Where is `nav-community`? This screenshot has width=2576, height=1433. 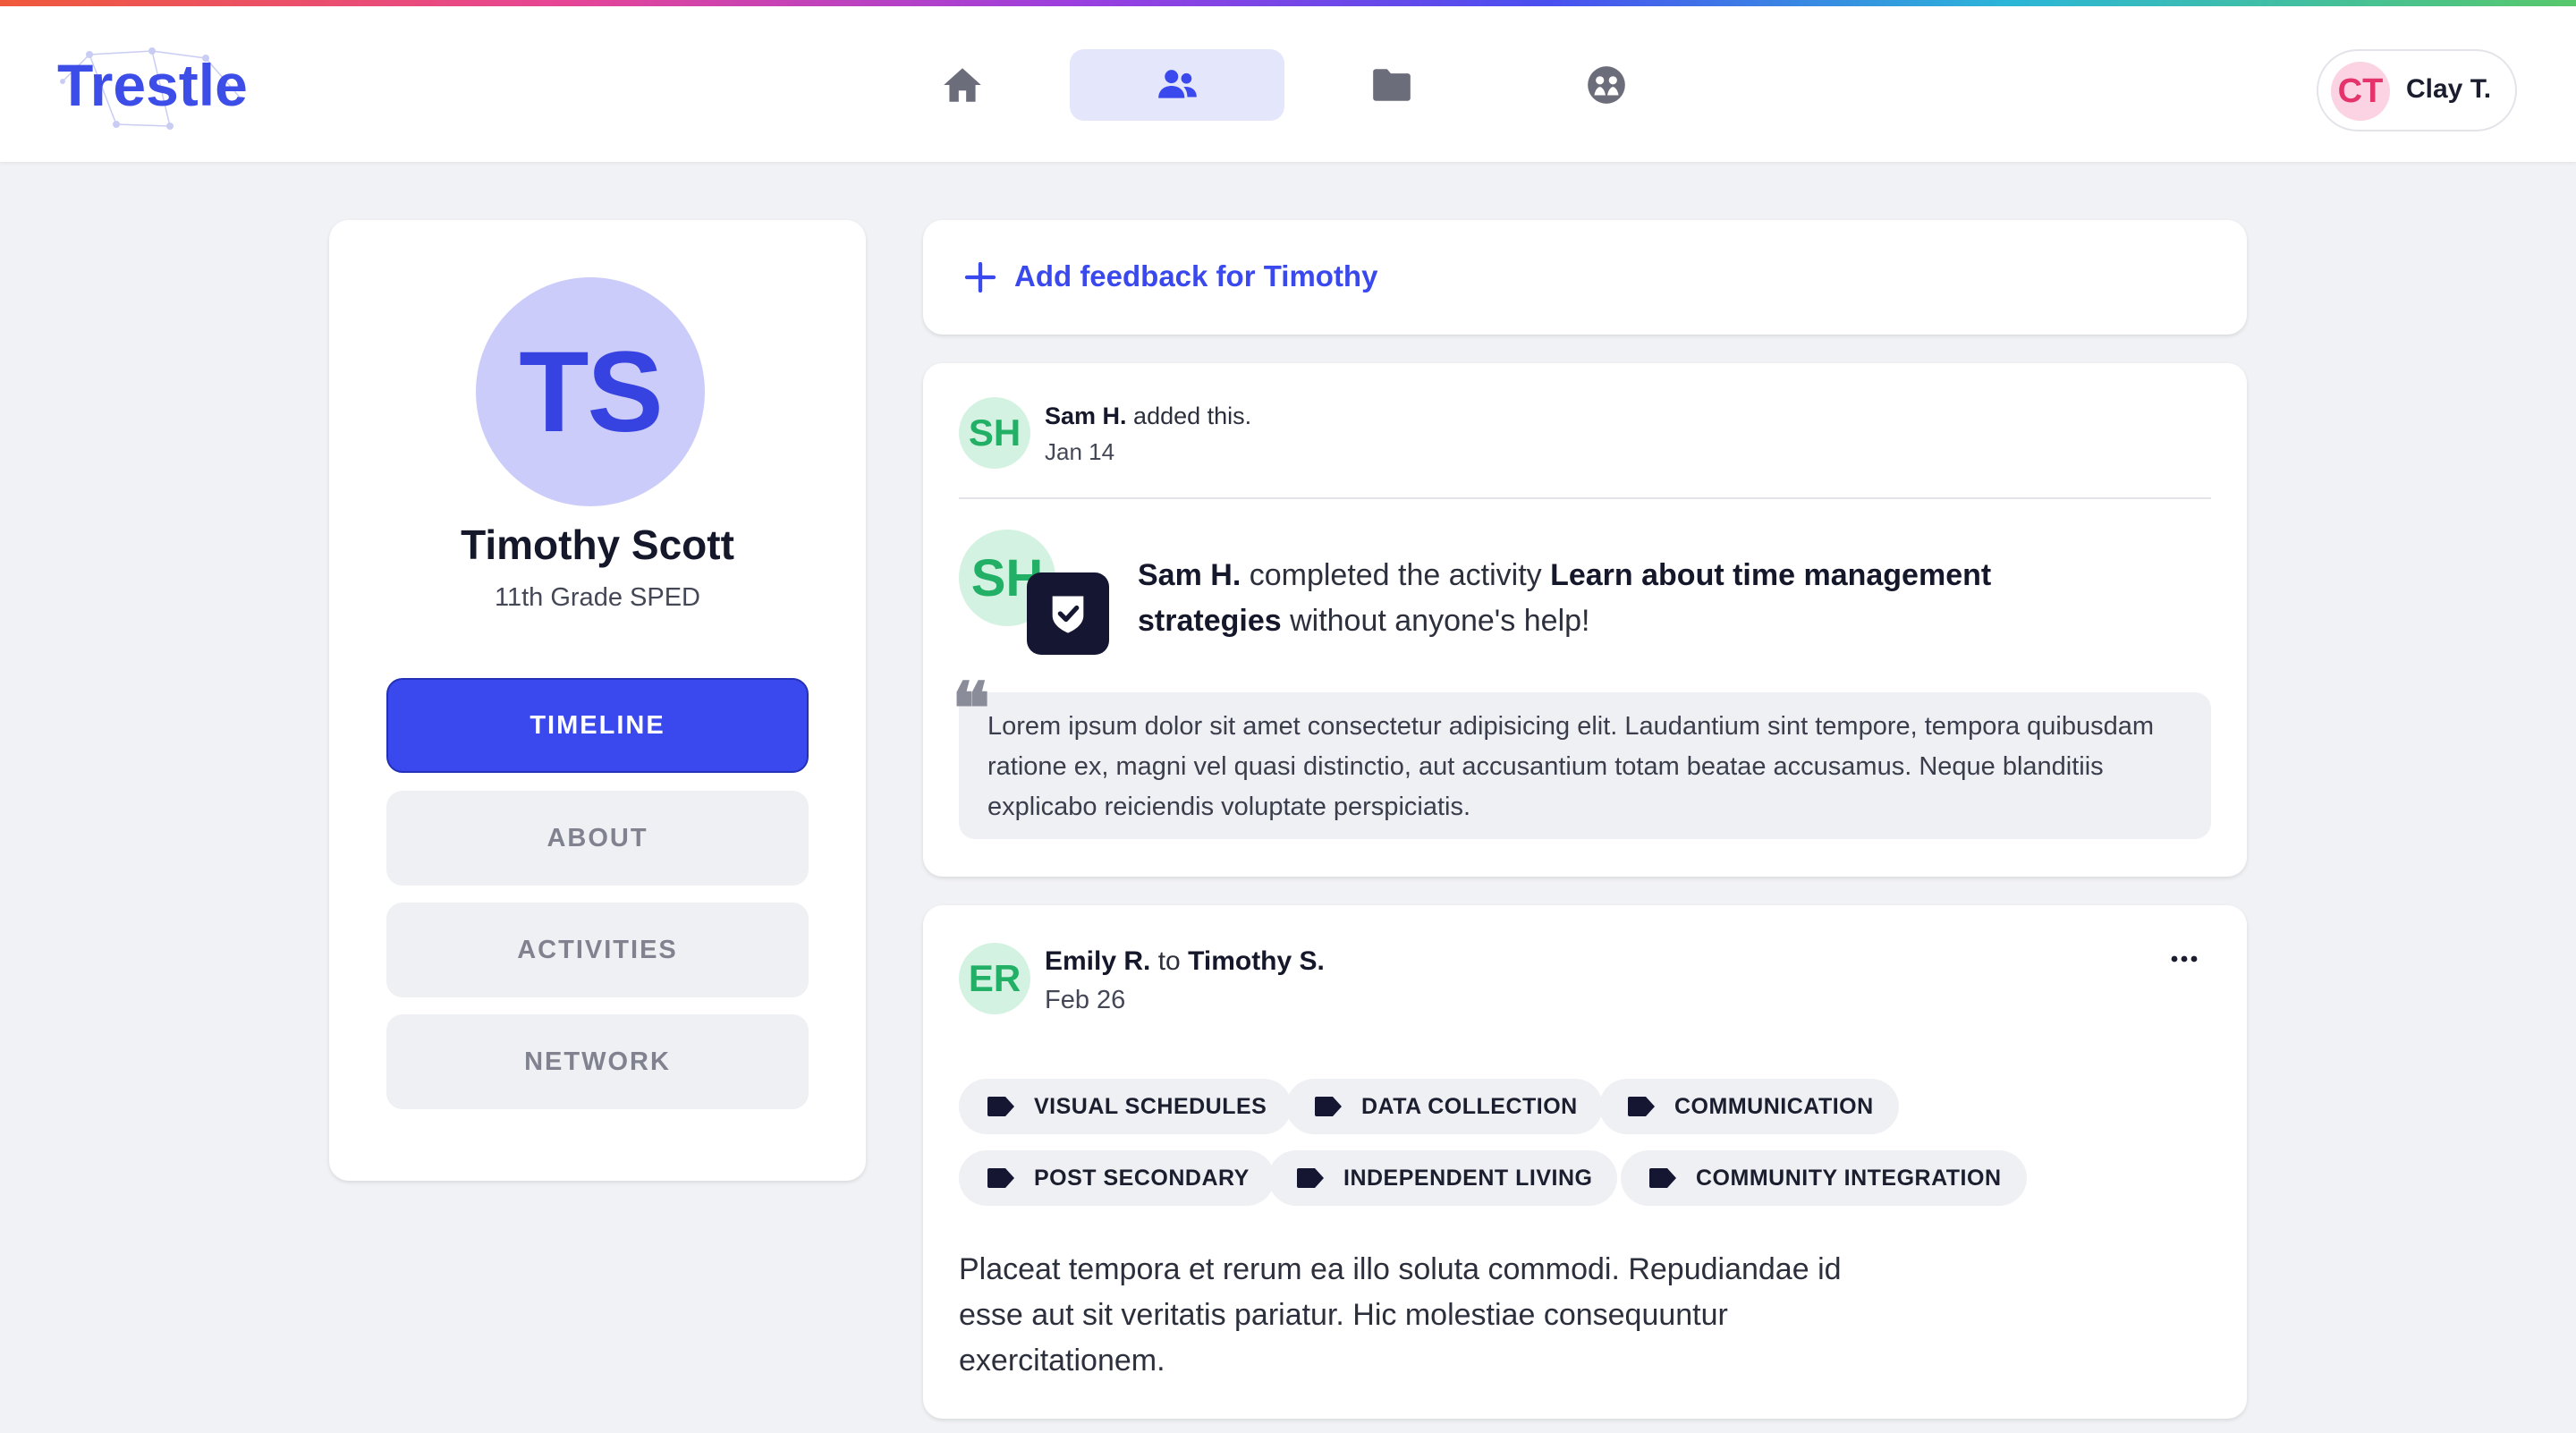
nav-community is located at coordinates (1606, 85).